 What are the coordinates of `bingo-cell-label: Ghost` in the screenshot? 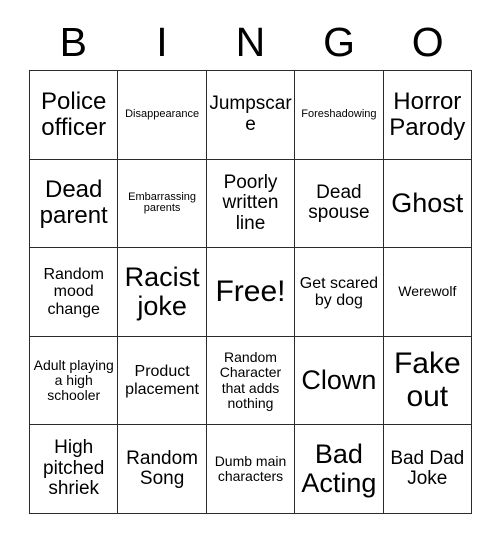 It's located at (427, 202).